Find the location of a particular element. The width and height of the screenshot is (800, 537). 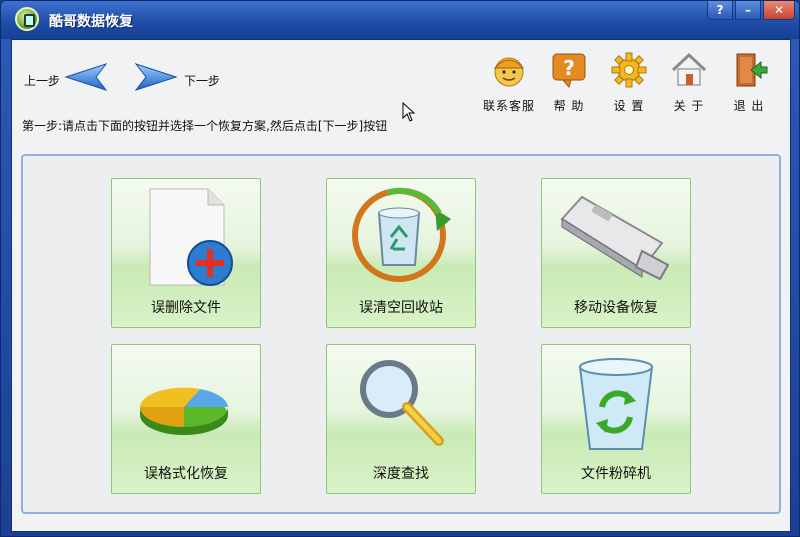

instruction-text: 第一步:请点击下面的按钮并选择一个恢复方案,然后点击[下一步]按钮 is located at coordinates (205, 126).